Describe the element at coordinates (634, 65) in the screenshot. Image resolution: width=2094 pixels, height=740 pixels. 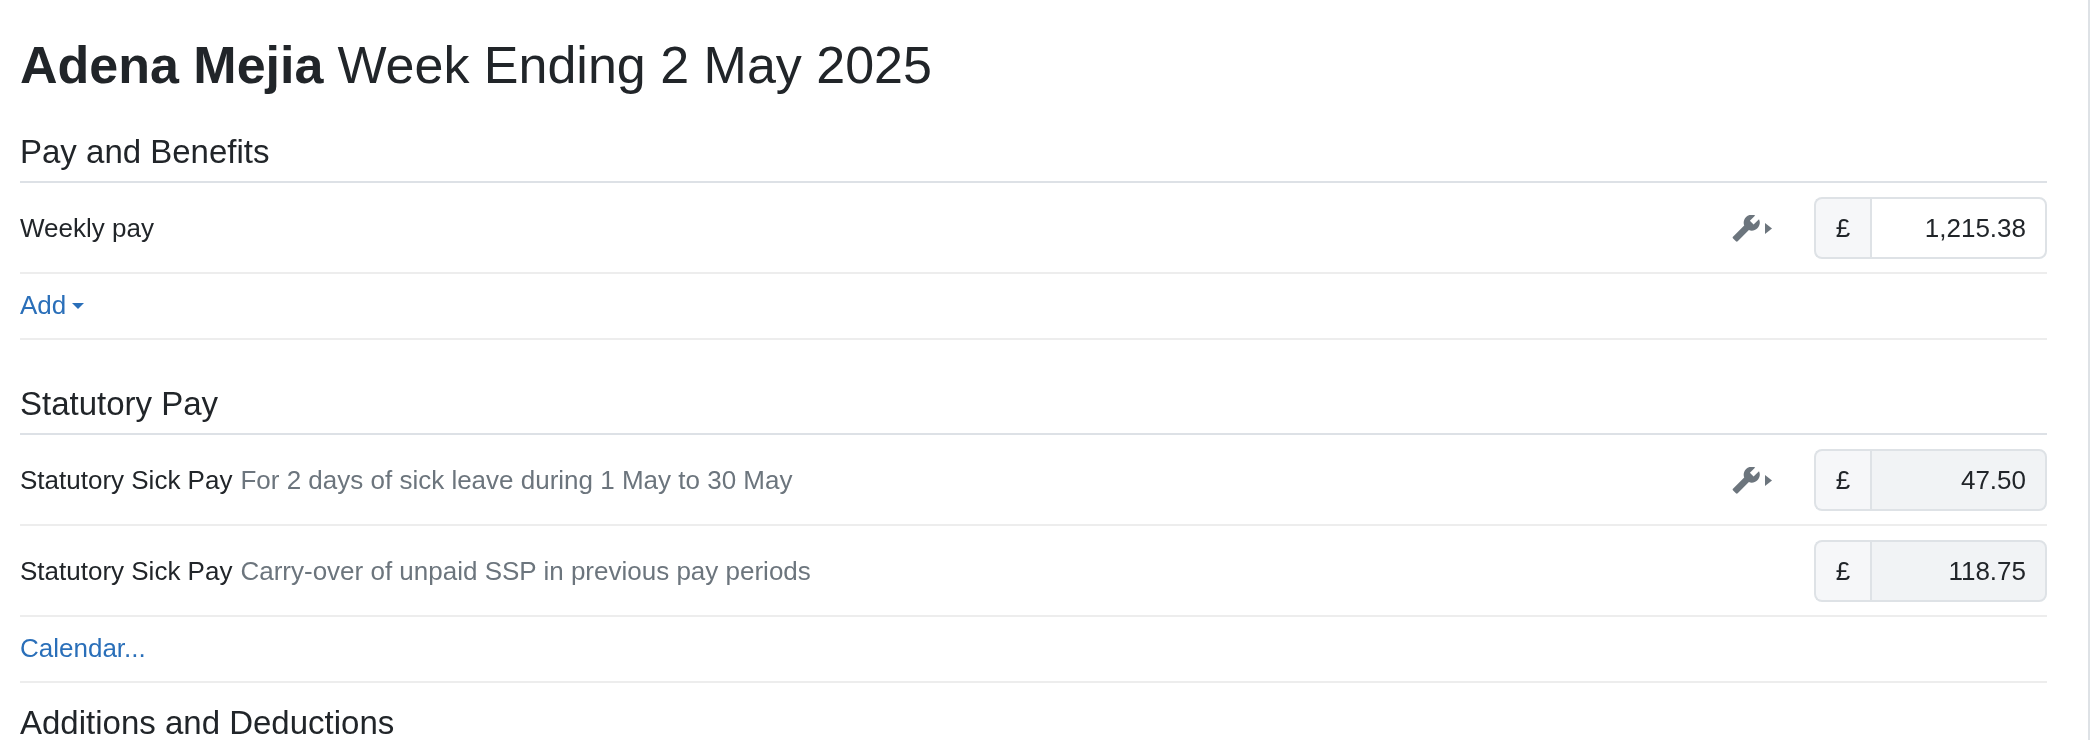
I see `pay-period: Week Ending 2 May 2025` at that location.